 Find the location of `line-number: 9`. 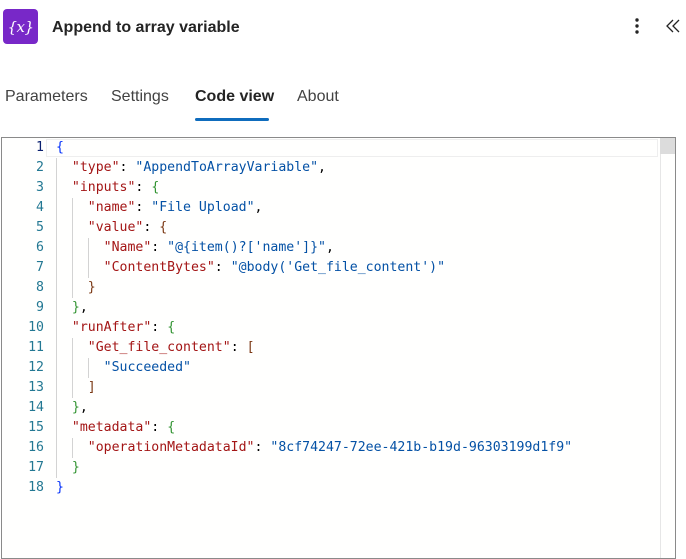

line-number: 9 is located at coordinates (40, 307).